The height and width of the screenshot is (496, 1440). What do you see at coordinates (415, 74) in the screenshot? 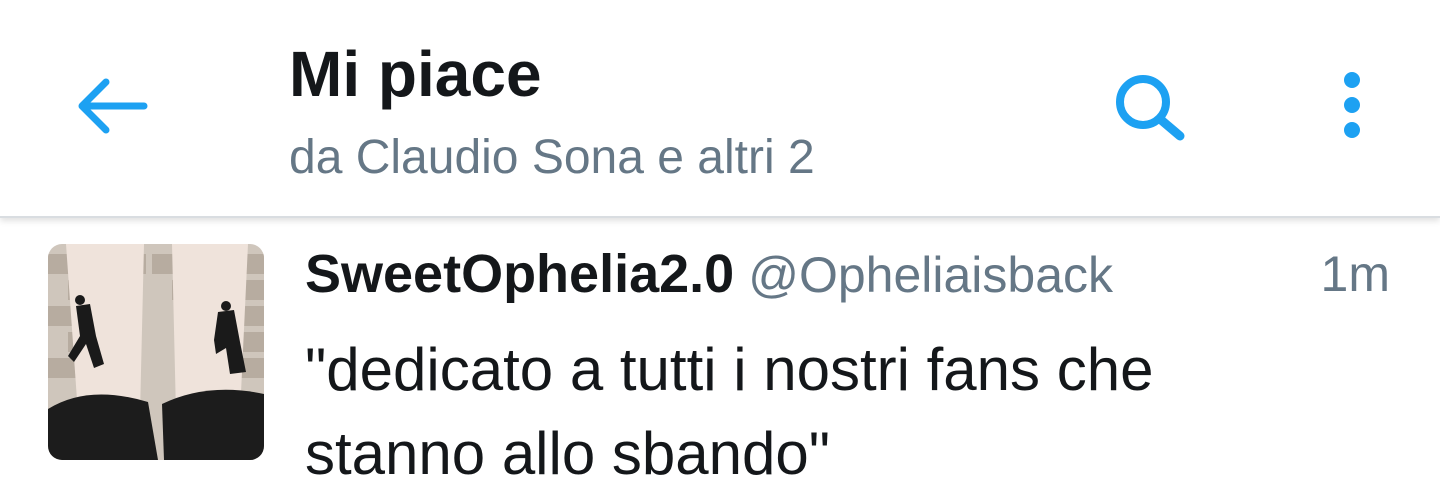
I see `page-title: Mi piace` at bounding box center [415, 74].